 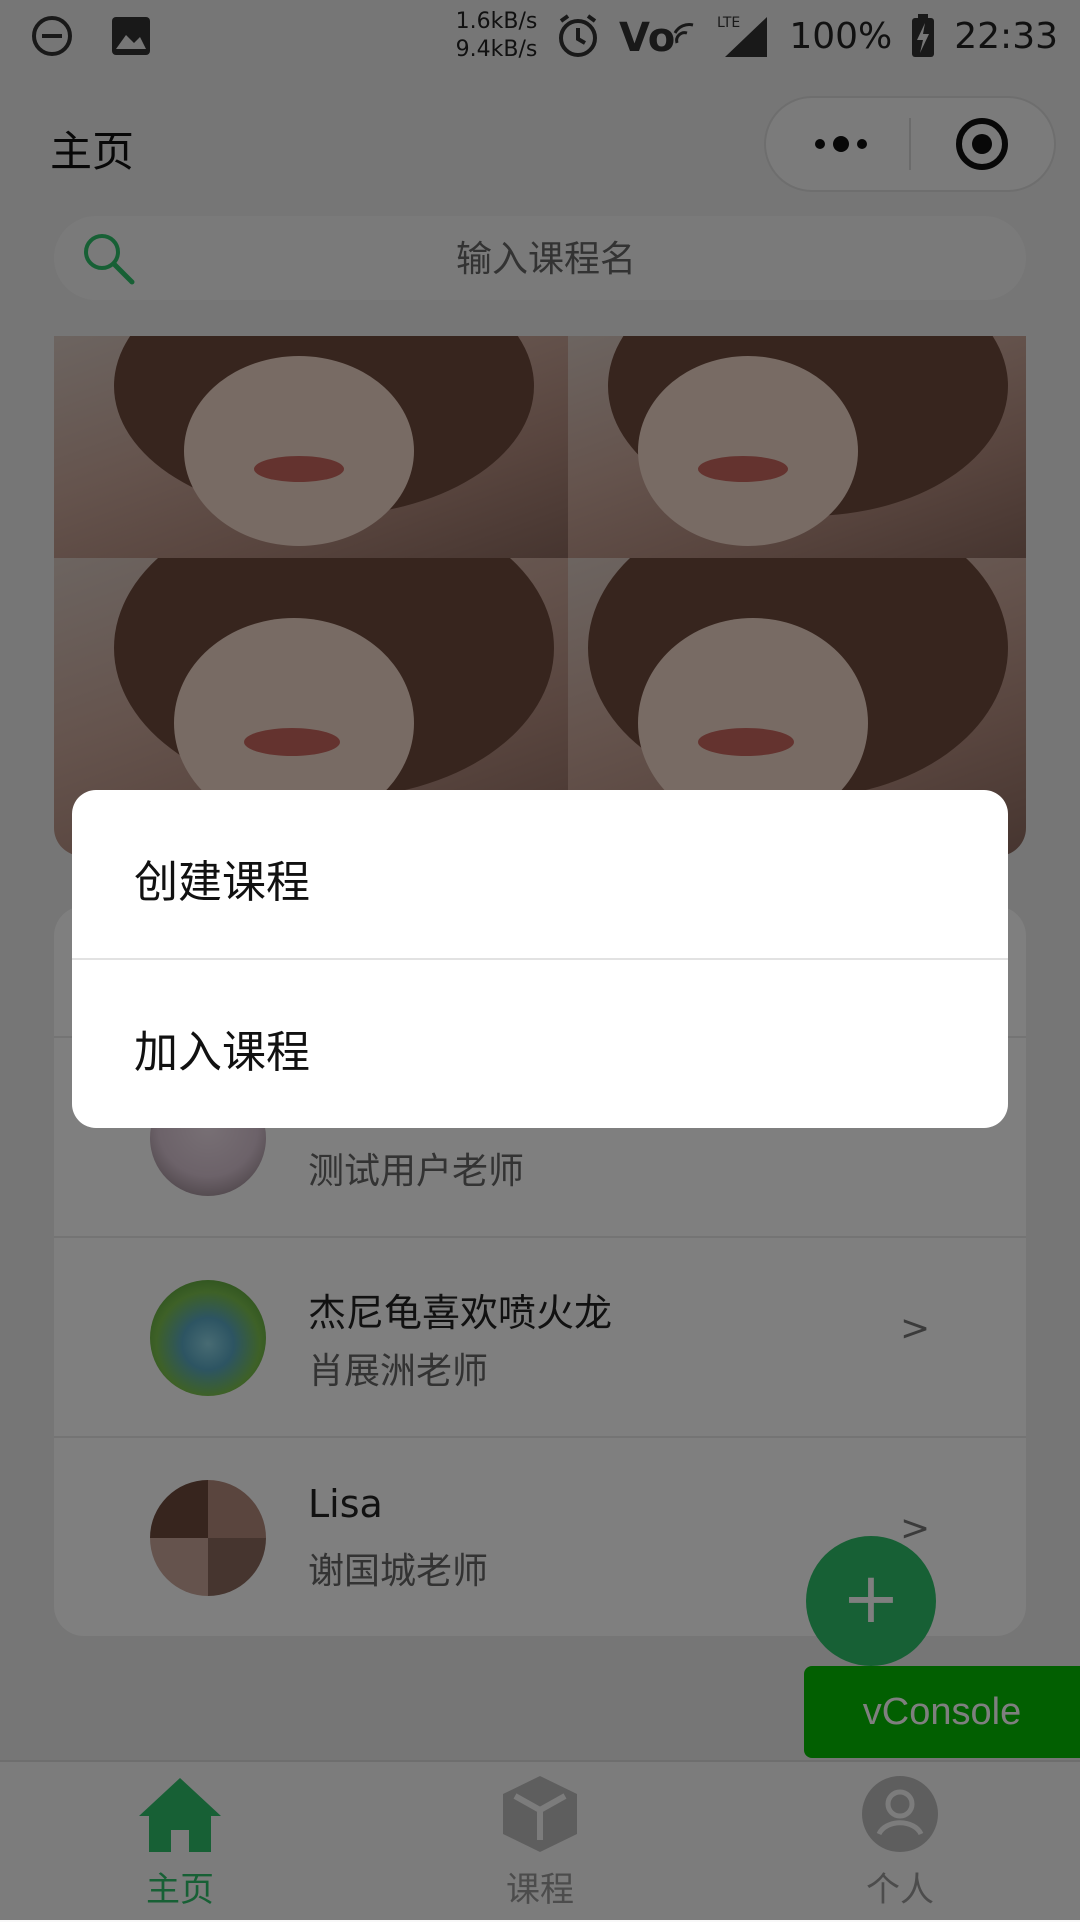 What do you see at coordinates (222, 1052) in the screenshot?
I see `join-course-label: 加入课程` at bounding box center [222, 1052].